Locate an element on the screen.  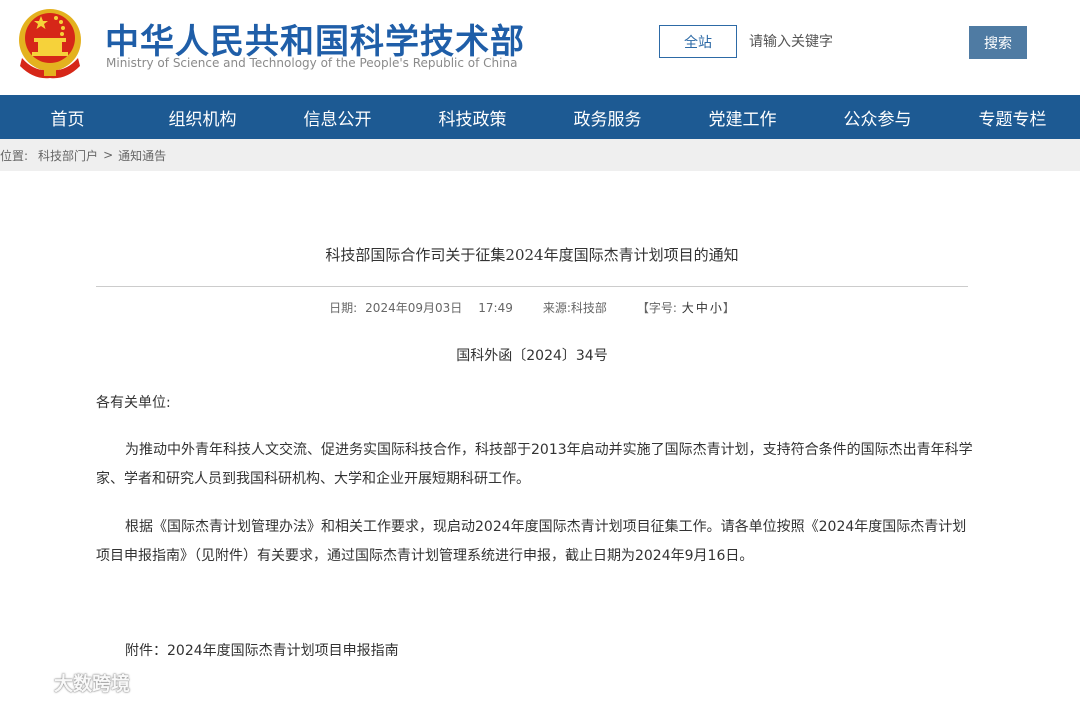
article-title: 科技部国际合作司关于征集2024年度国际杰青计划项目的通知 is located at coordinates (532, 255).